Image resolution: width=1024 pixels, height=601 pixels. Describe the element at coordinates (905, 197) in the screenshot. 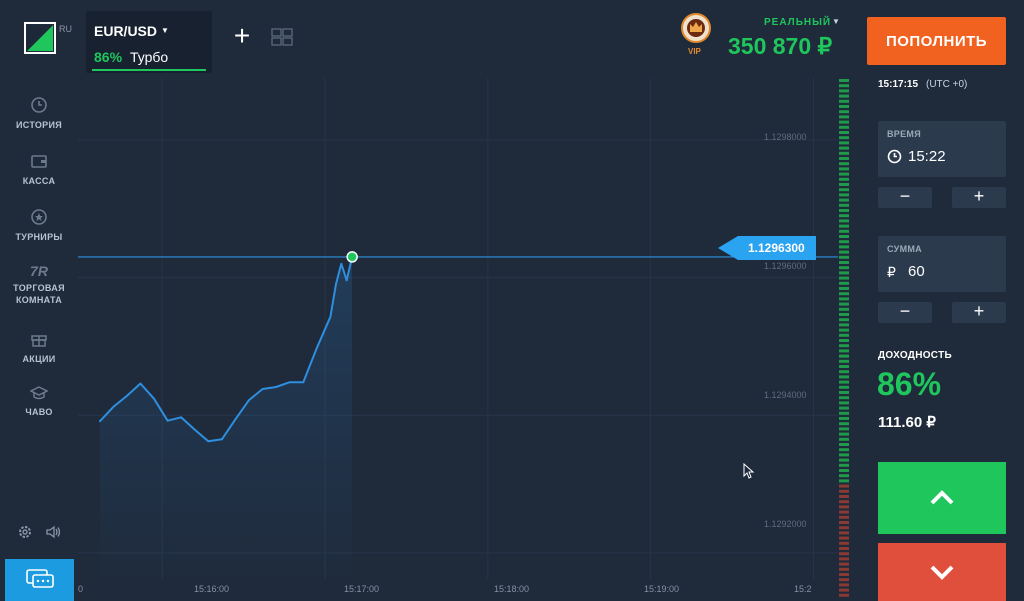

I see `time-decrease-button: −` at that location.